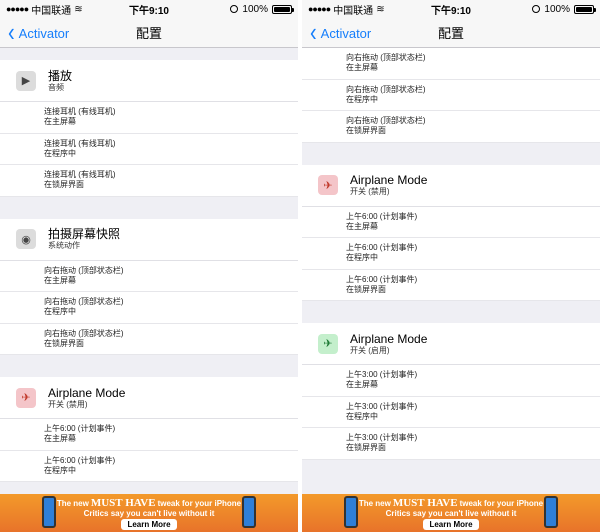  I want to click on action-title: 拍摄屏幕快照, so click(84, 234).